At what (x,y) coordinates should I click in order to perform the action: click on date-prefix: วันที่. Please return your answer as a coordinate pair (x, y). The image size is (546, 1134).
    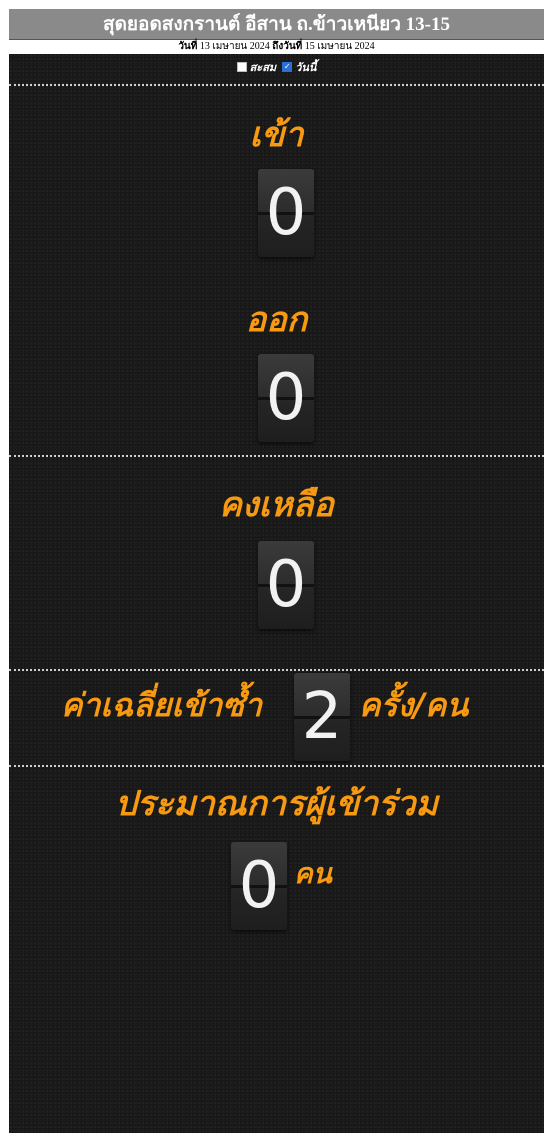
    Looking at the image, I should click on (188, 46).